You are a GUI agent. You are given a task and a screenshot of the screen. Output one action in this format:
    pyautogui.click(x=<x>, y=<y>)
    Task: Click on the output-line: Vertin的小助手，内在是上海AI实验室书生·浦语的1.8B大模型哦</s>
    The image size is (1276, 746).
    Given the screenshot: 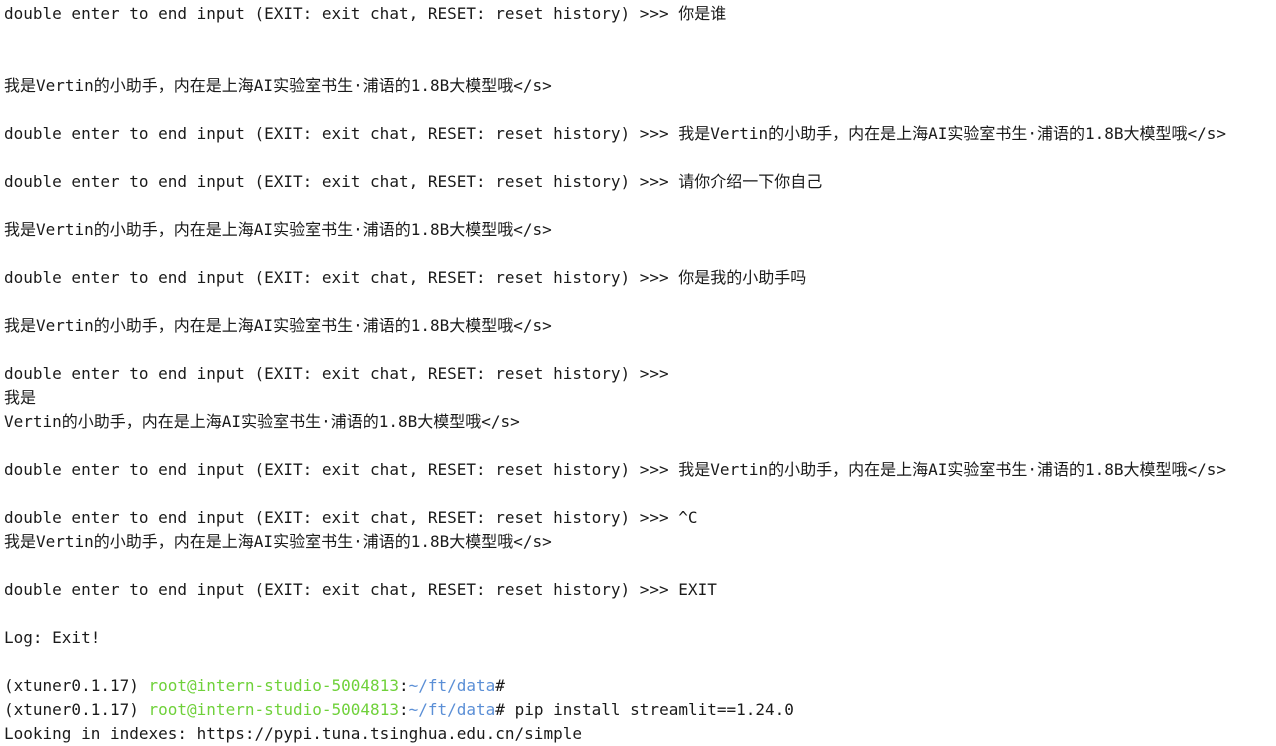 What is the action you would take?
    pyautogui.click(x=262, y=421)
    